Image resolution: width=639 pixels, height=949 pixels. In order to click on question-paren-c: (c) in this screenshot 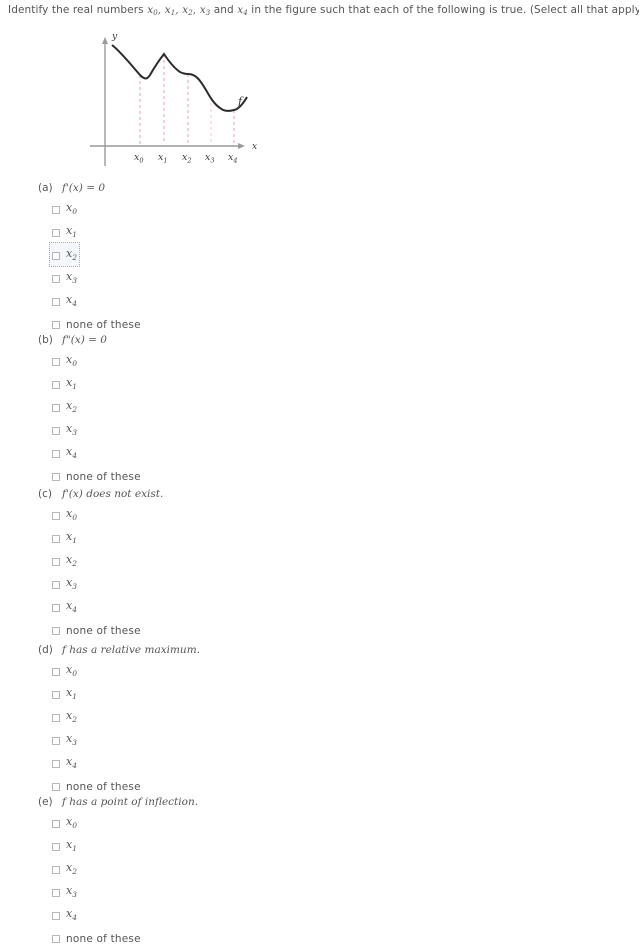, I will do `click(45, 494)`.